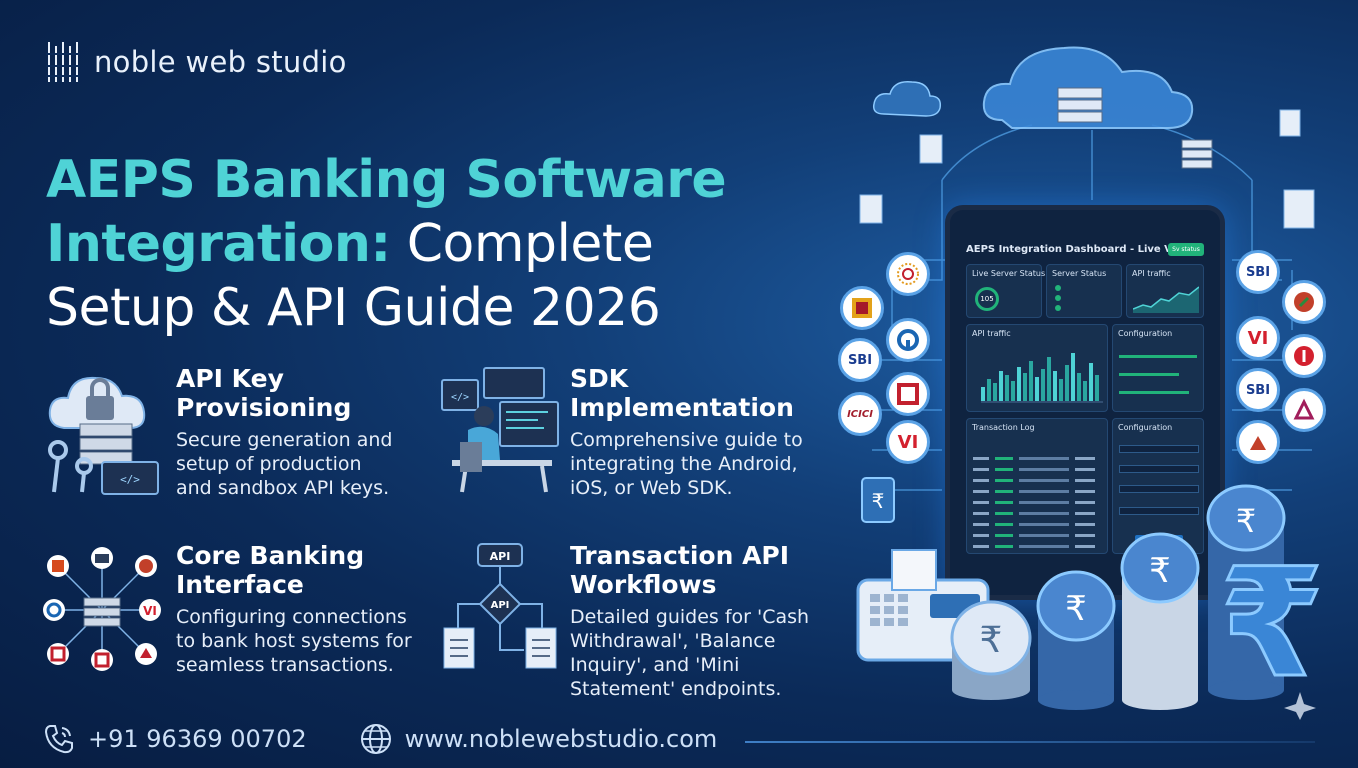 The height and width of the screenshot is (768, 1358). Describe the element at coordinates (908, 340) in the screenshot. I see `sbi-symbol-icon` at that location.